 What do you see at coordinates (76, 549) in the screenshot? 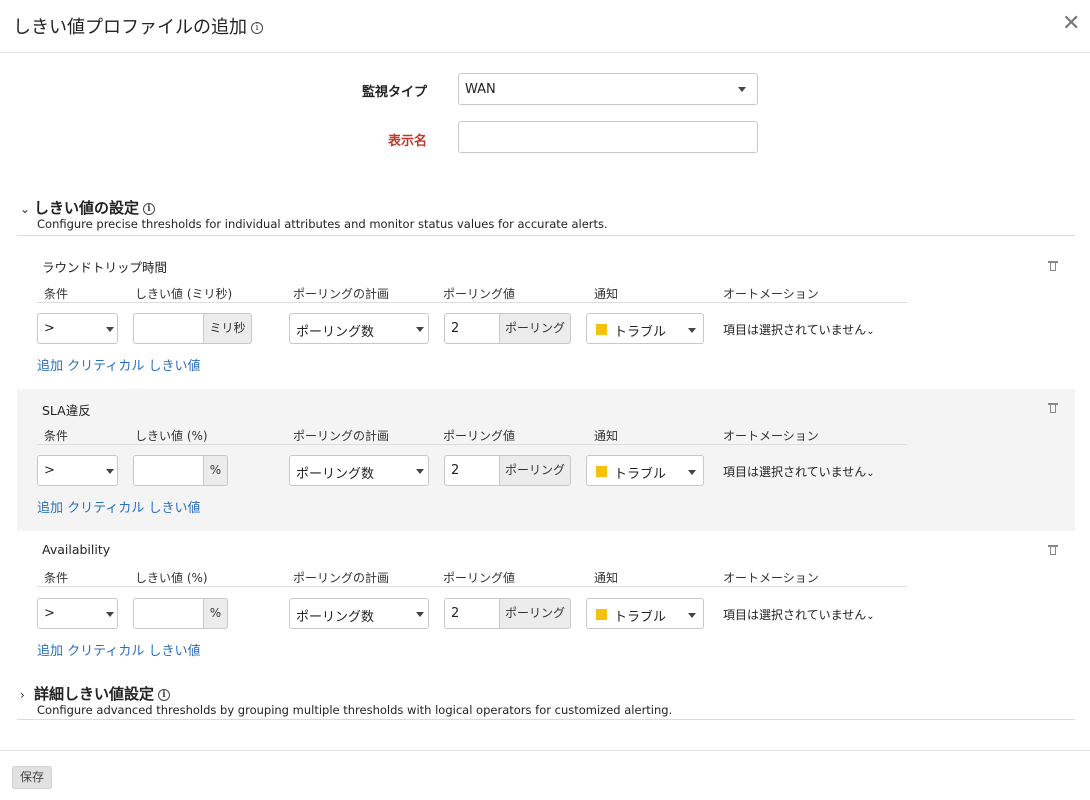
I see `block-title: Availability` at bounding box center [76, 549].